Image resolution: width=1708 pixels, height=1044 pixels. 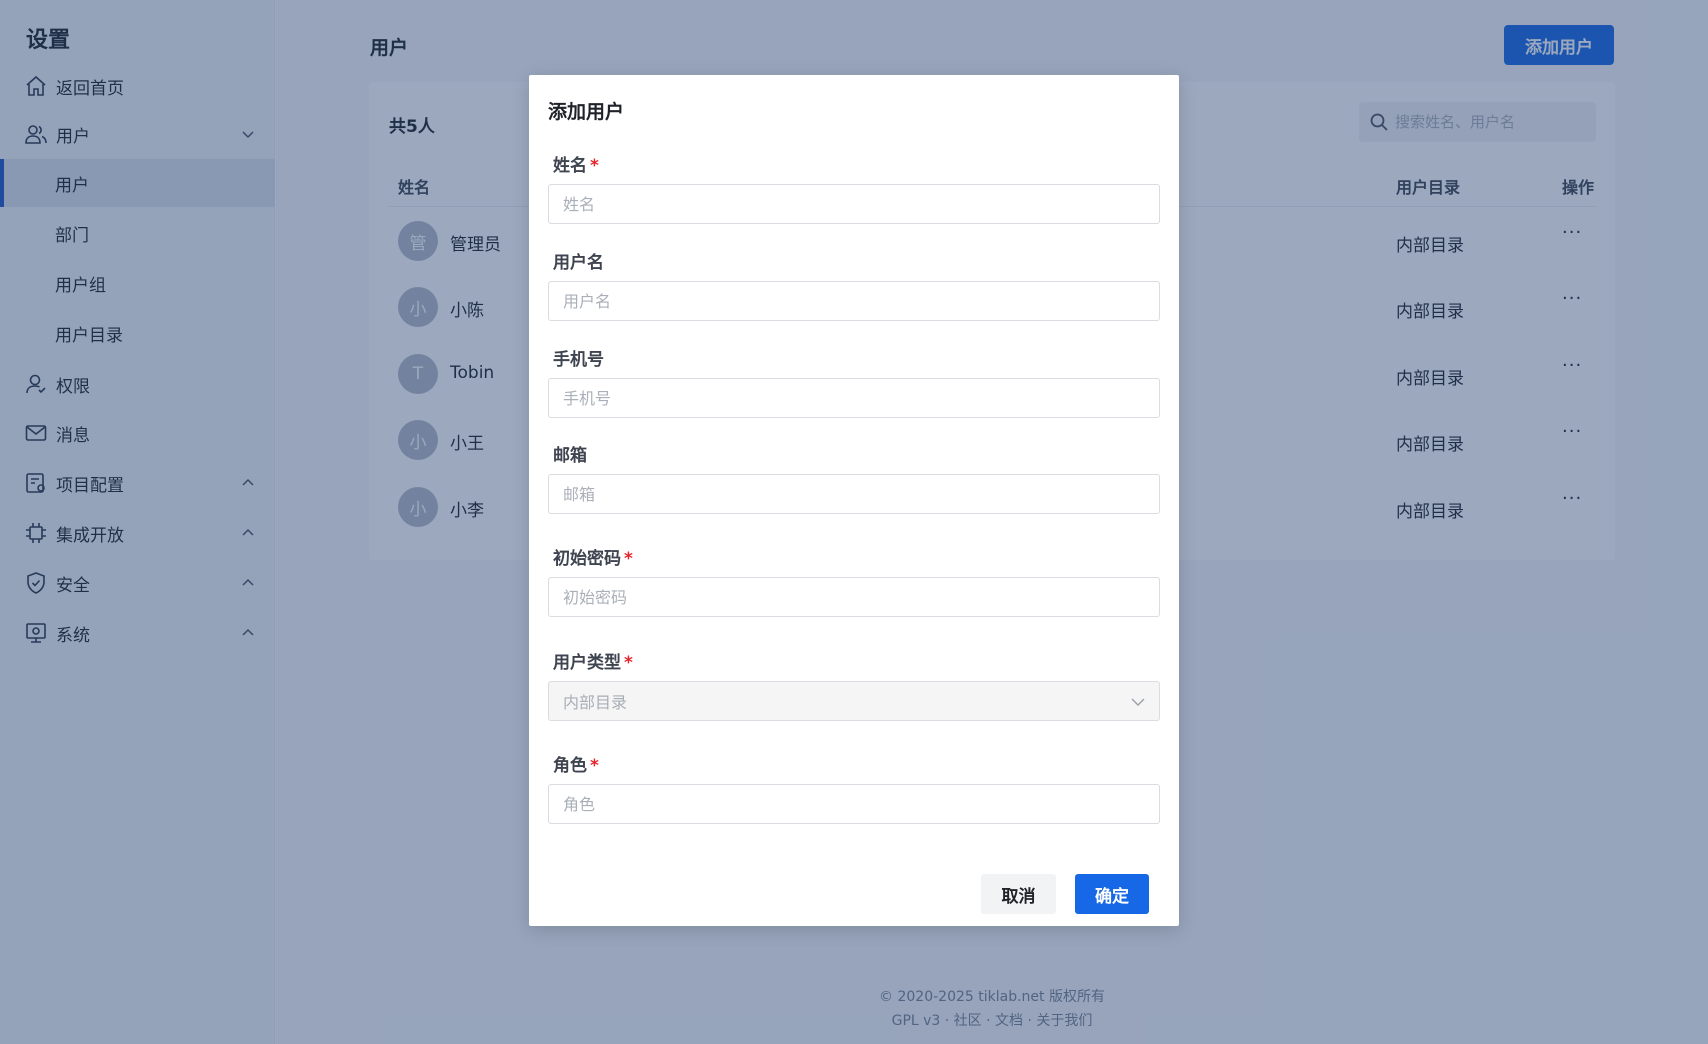 I want to click on user-type-value: 内部目录, so click(x=595, y=702).